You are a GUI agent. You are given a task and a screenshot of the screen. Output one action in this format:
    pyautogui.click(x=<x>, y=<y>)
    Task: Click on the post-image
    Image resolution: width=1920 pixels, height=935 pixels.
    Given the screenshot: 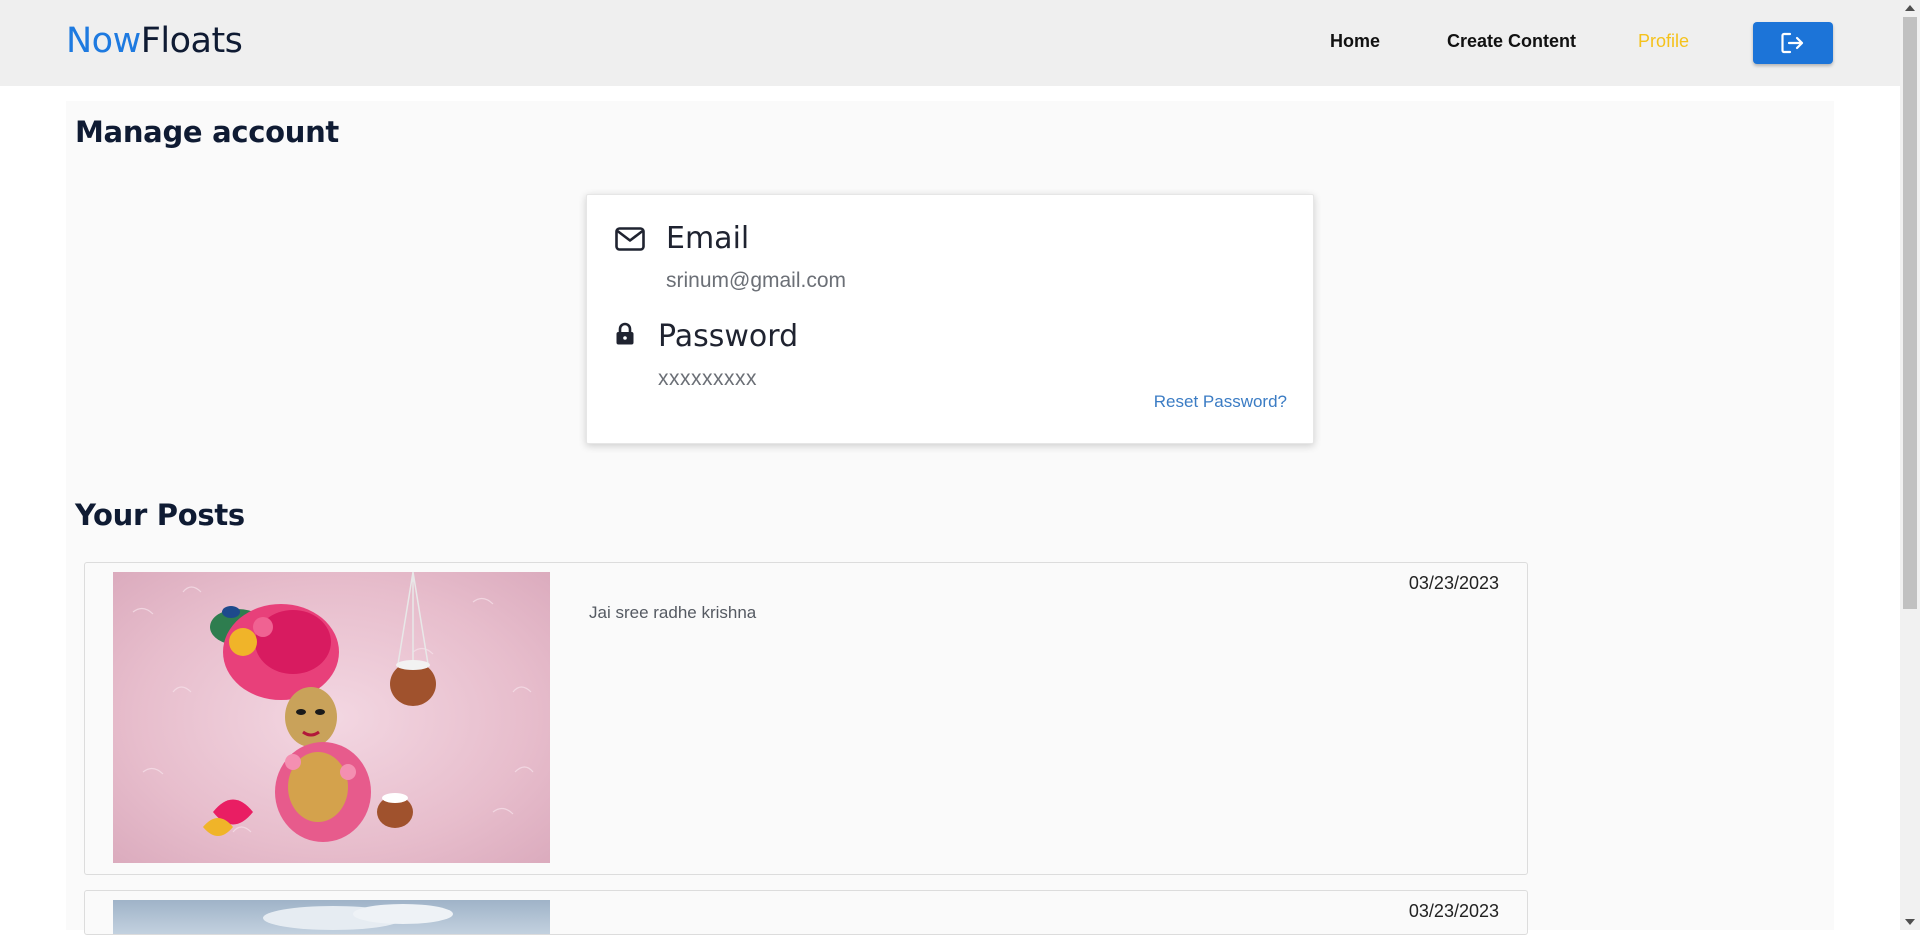 What is the action you would take?
    pyautogui.click(x=331, y=717)
    